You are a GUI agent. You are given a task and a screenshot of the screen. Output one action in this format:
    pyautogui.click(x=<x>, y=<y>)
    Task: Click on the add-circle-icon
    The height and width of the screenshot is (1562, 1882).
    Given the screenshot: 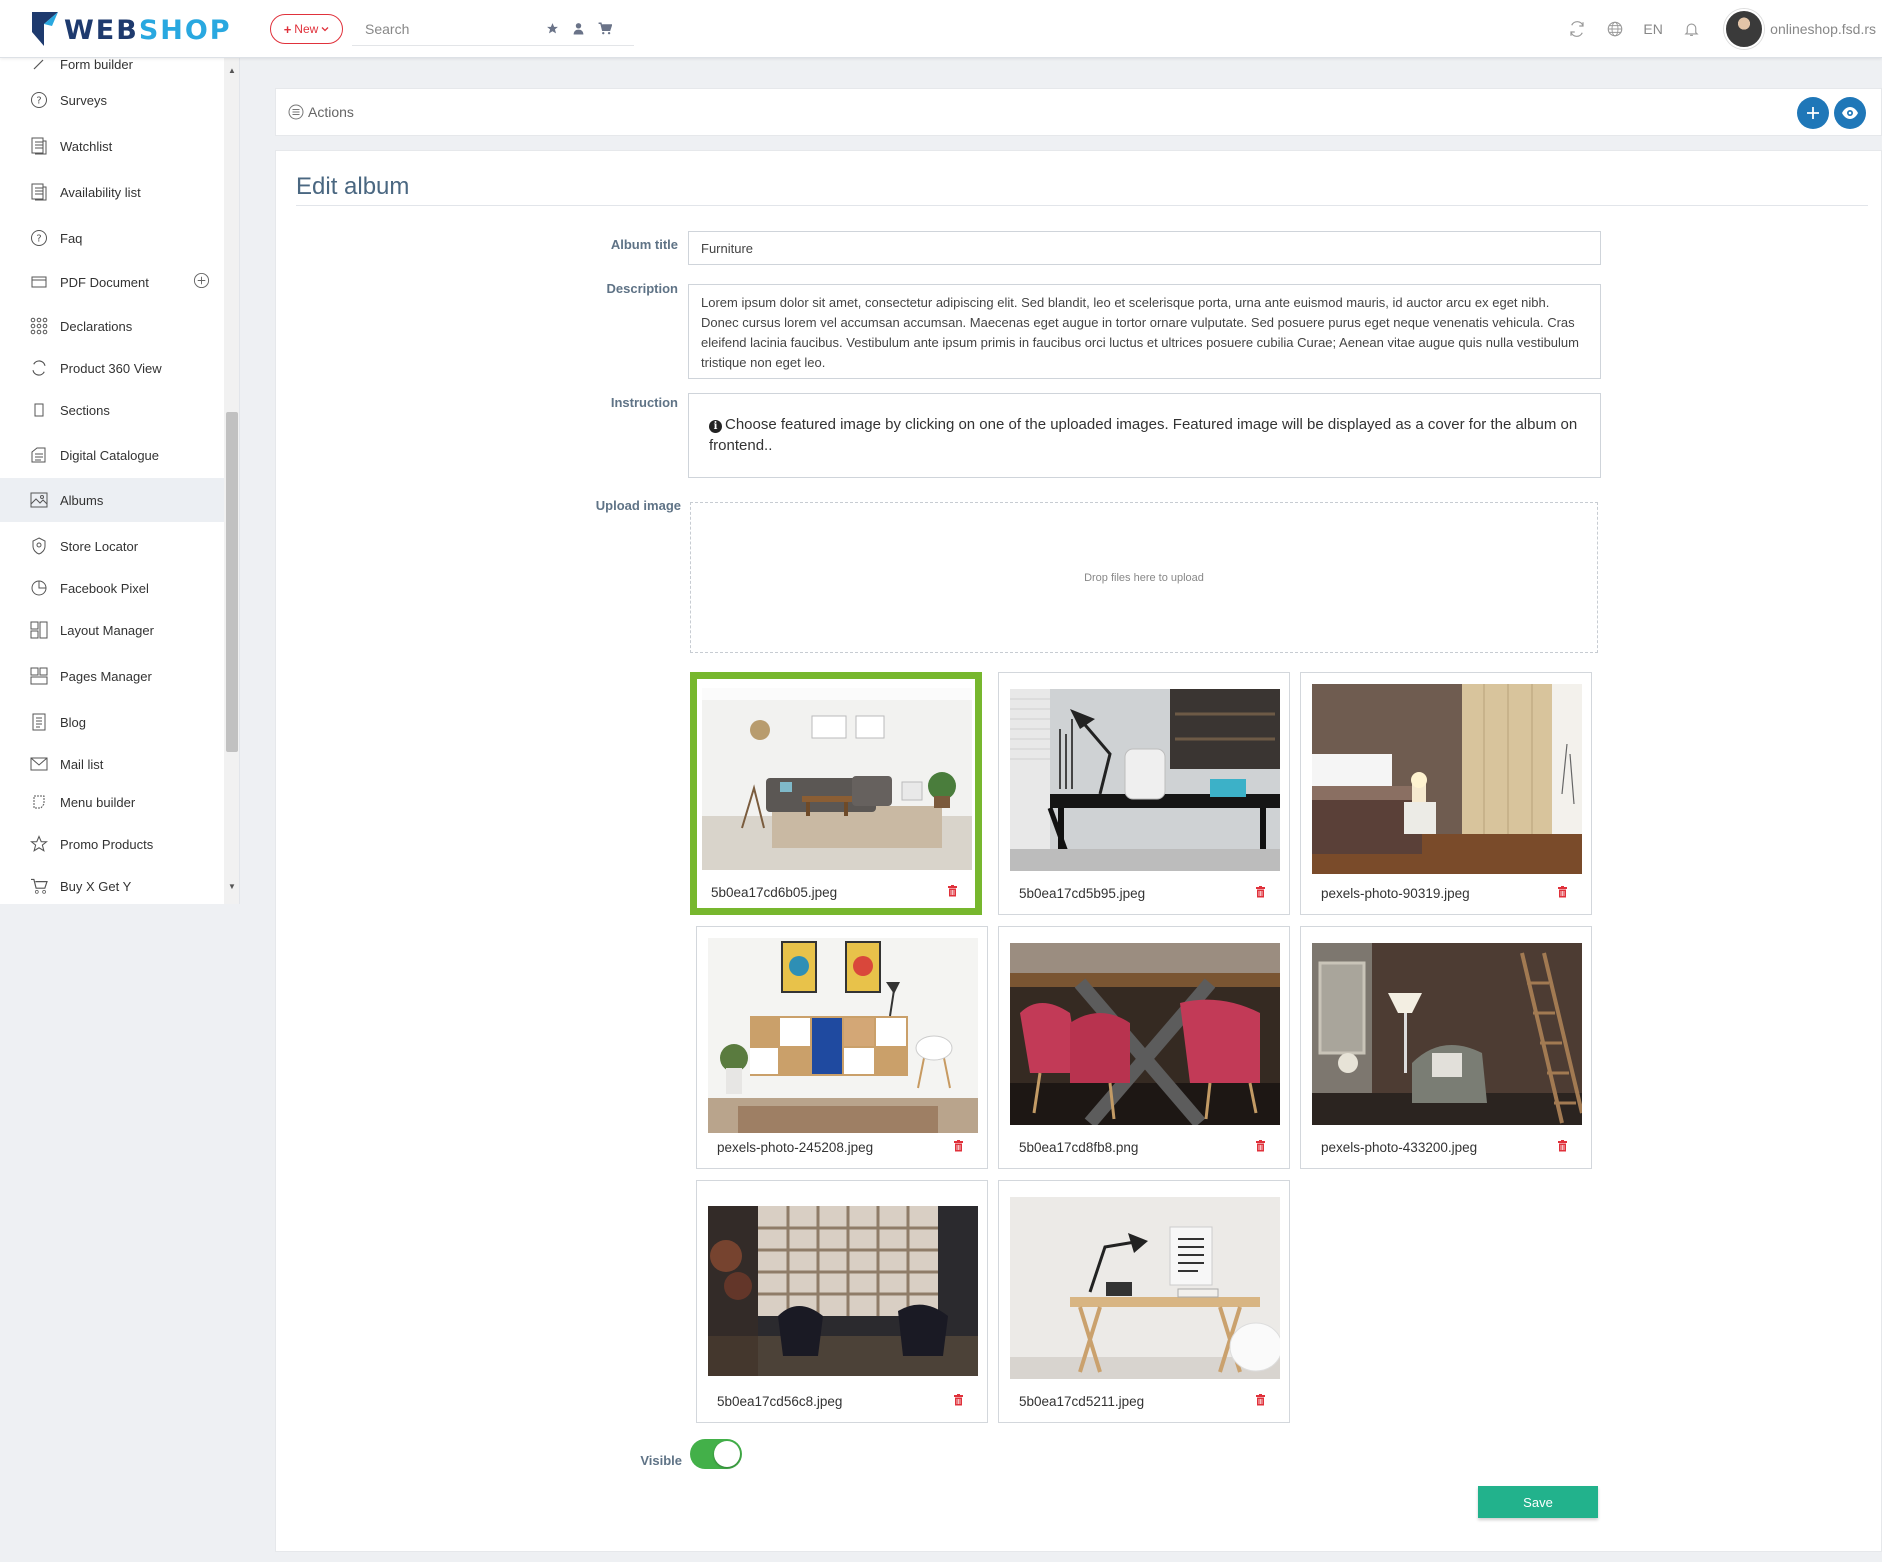 What is the action you would take?
    pyautogui.click(x=201, y=282)
    